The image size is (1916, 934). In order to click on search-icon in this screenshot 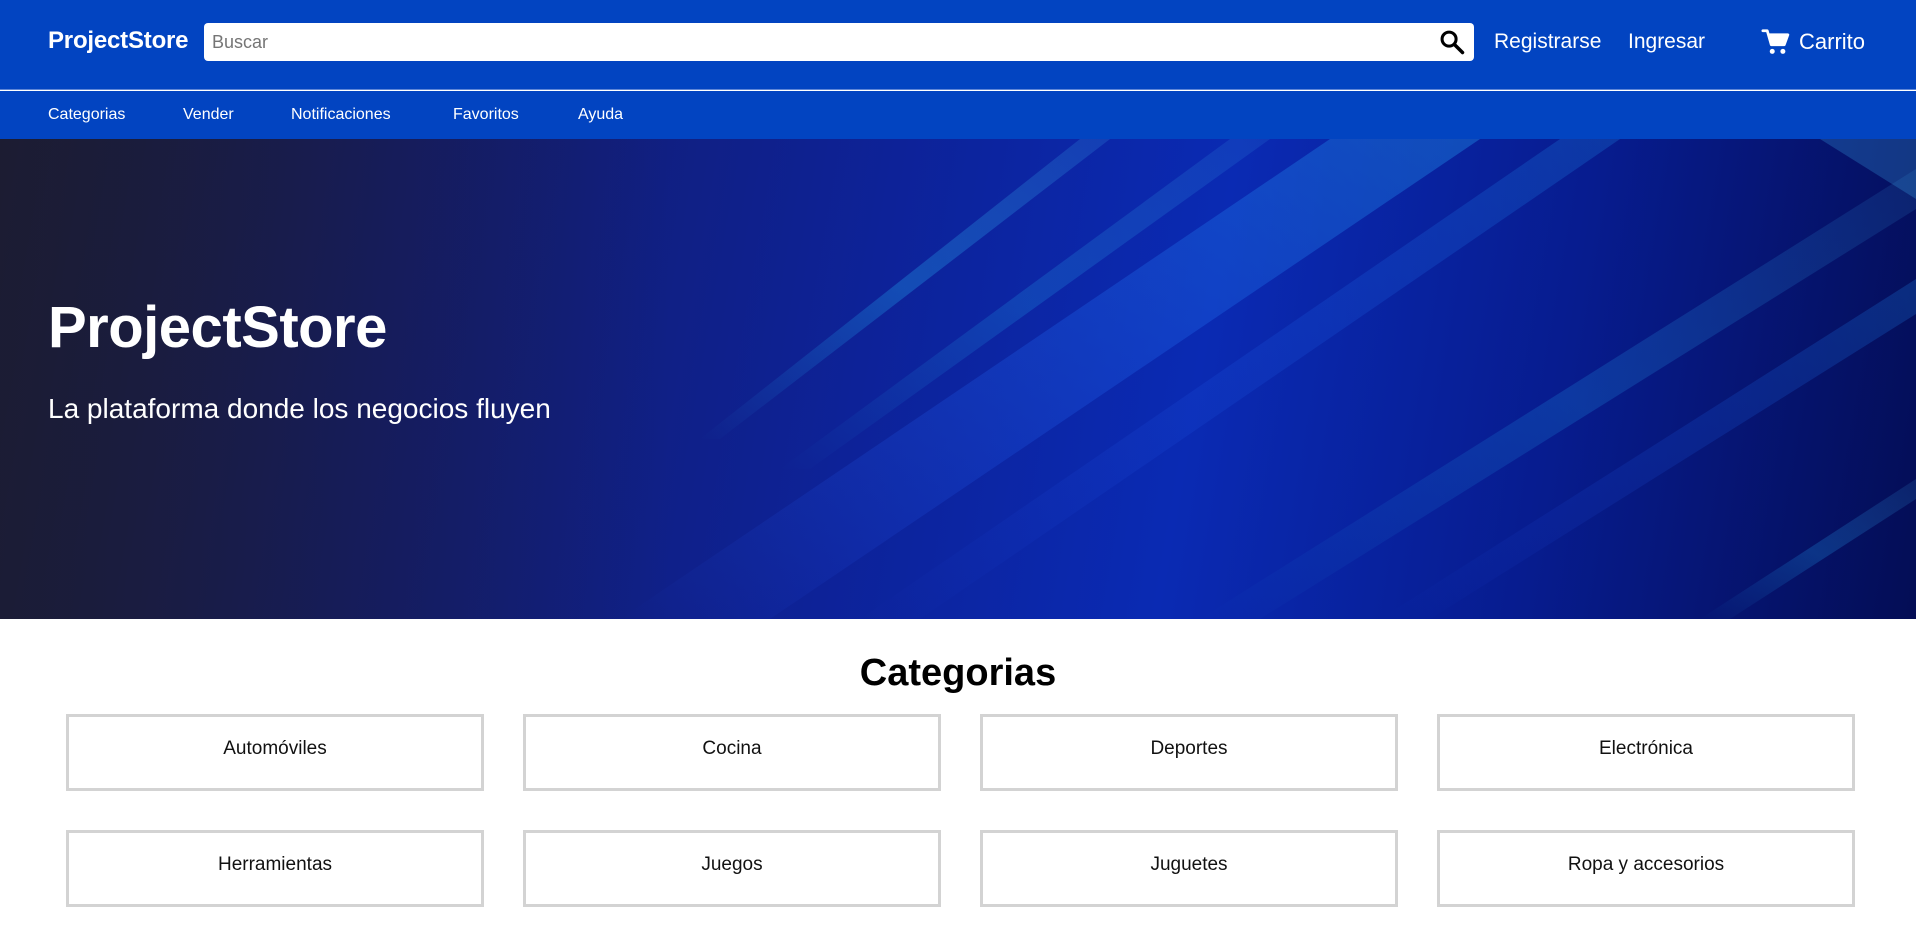, I will do `click(1452, 42)`.